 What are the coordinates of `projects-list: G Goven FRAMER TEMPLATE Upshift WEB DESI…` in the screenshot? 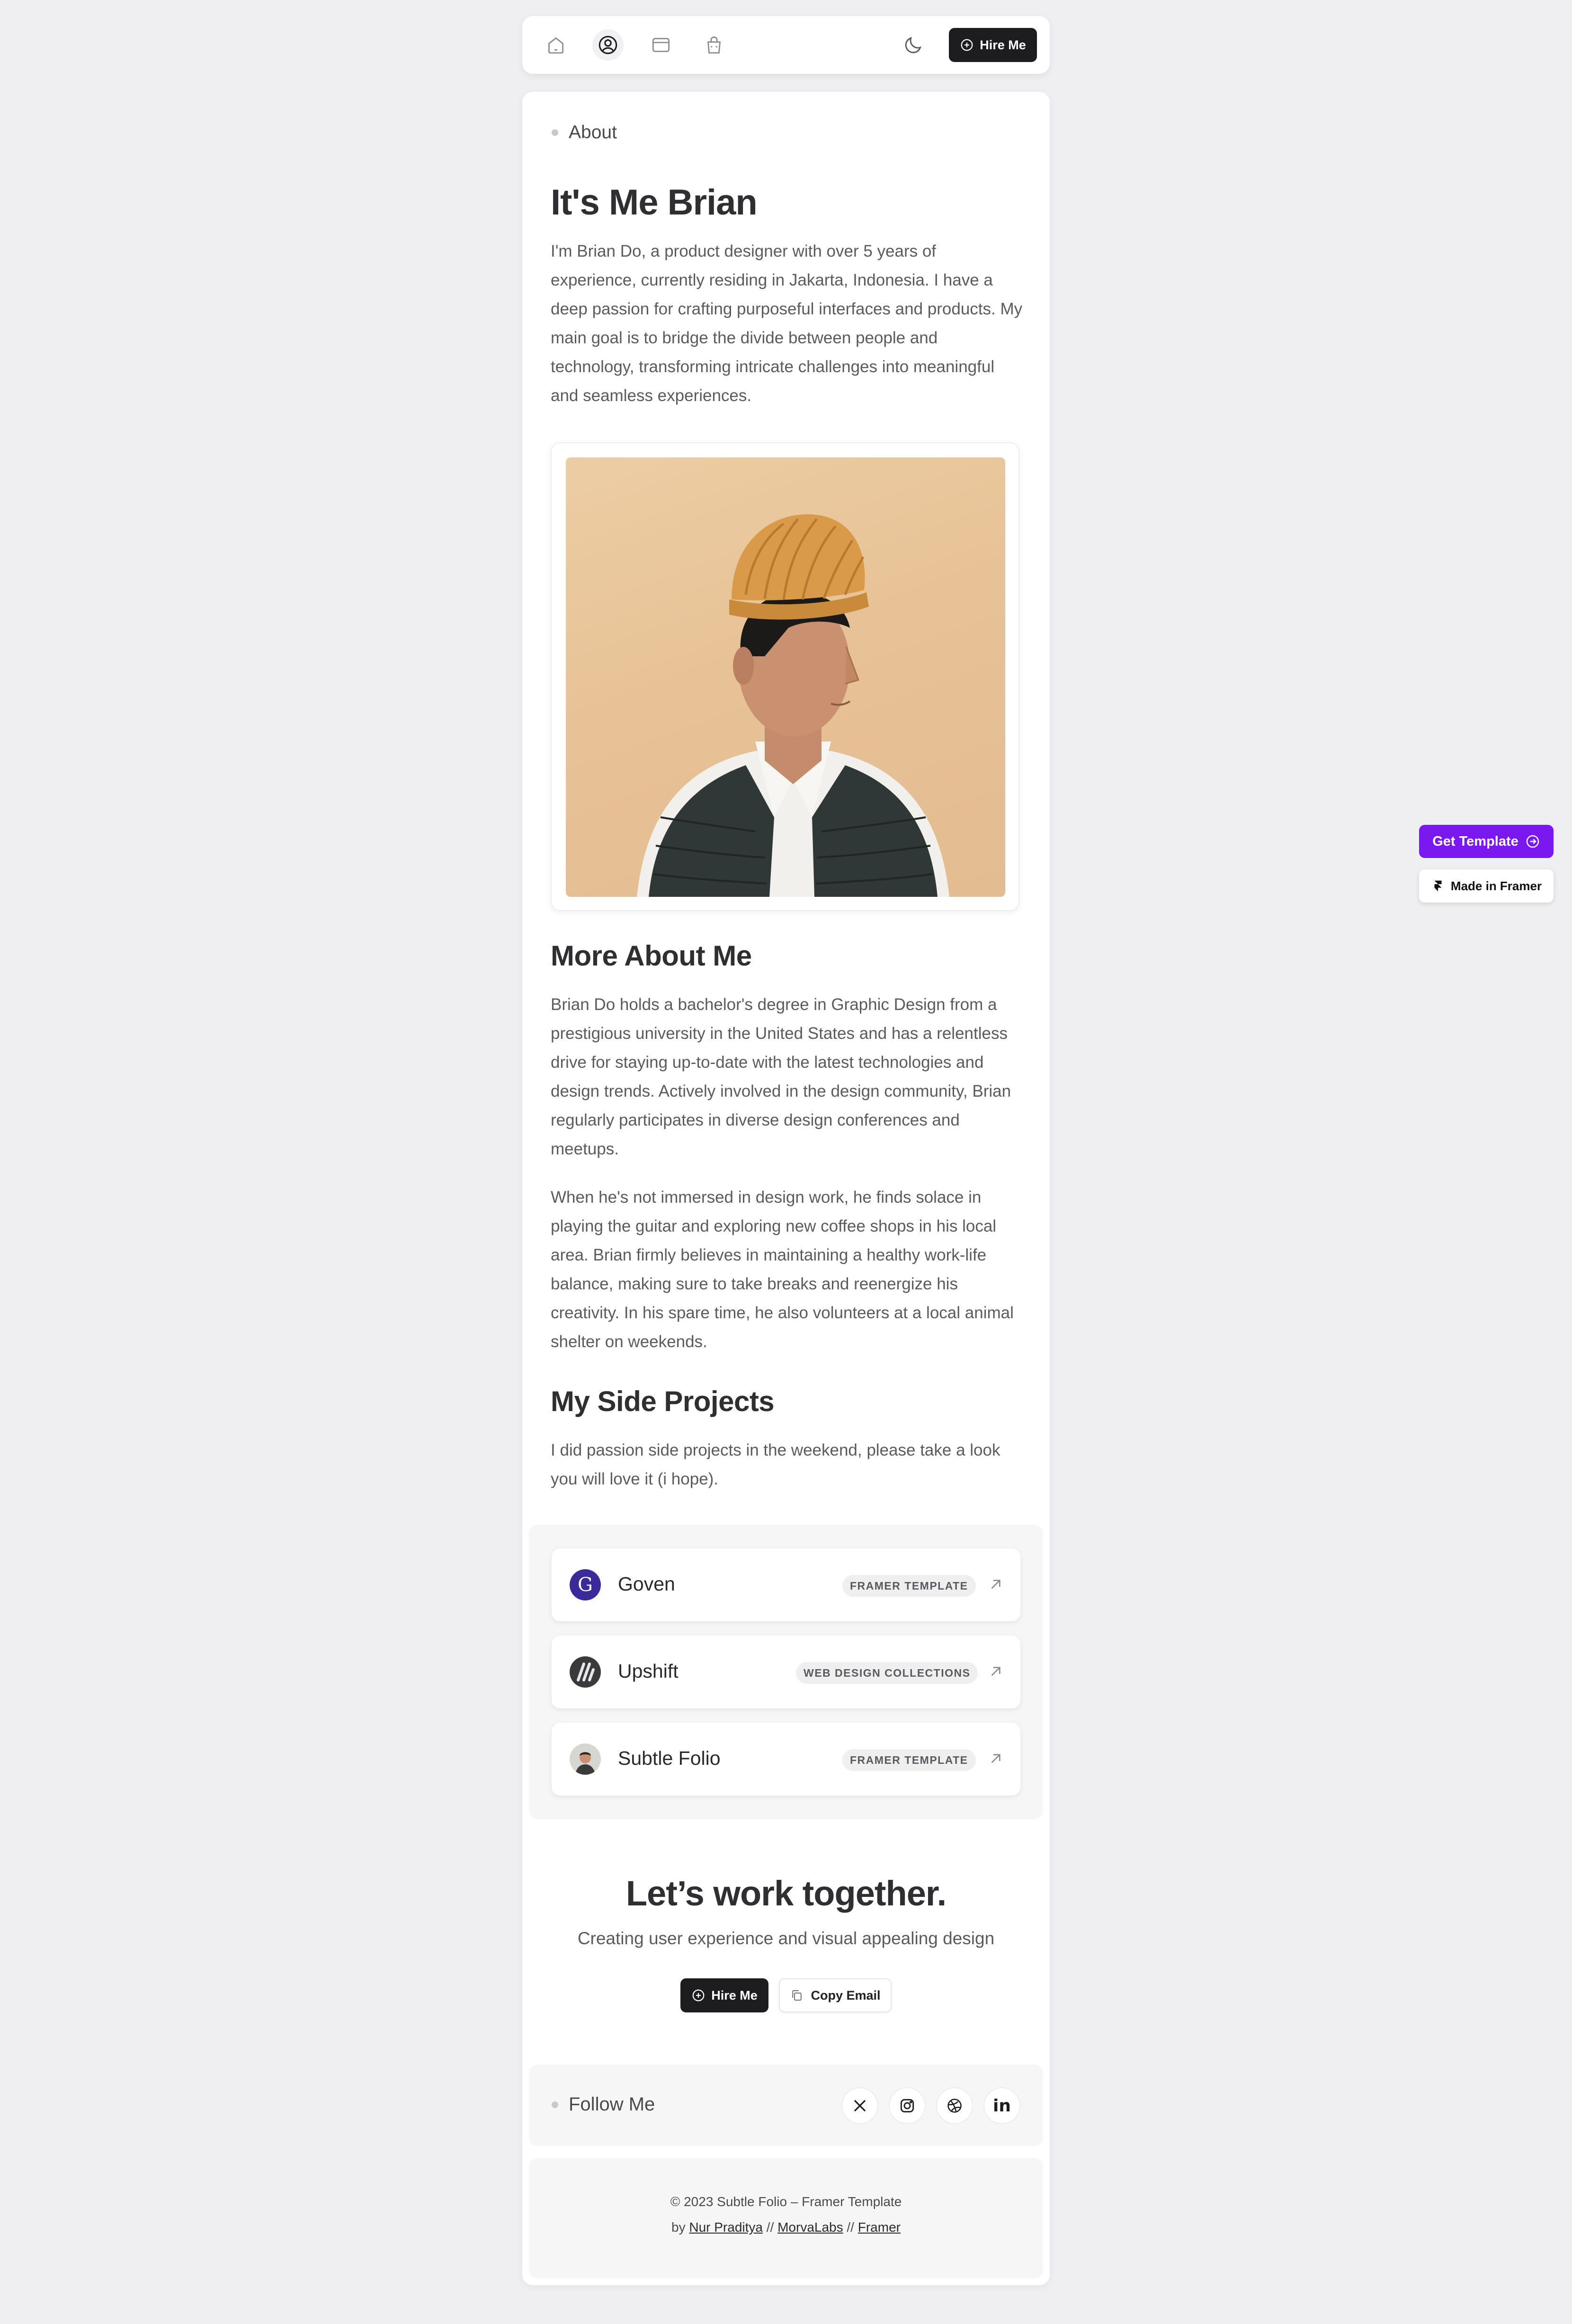 It's located at (786, 1672).